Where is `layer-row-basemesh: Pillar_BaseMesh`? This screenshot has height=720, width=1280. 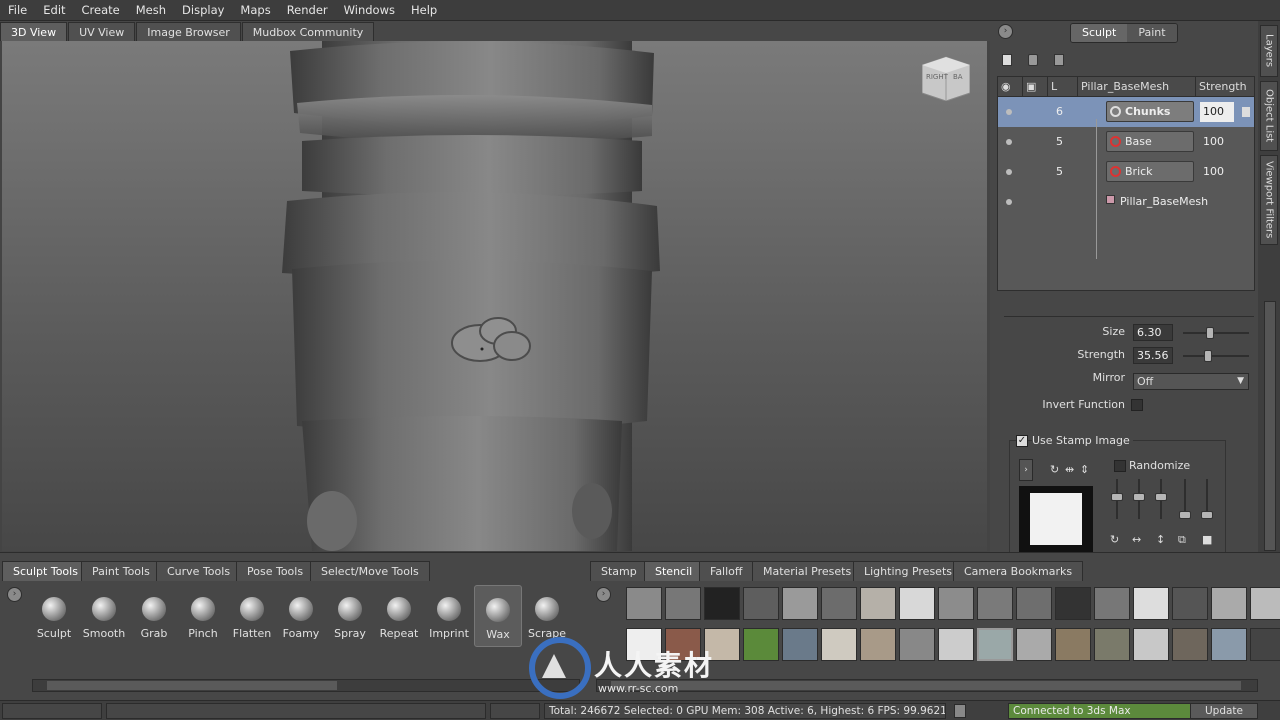
layer-row-basemesh: Pillar_BaseMesh is located at coordinates (1126, 202).